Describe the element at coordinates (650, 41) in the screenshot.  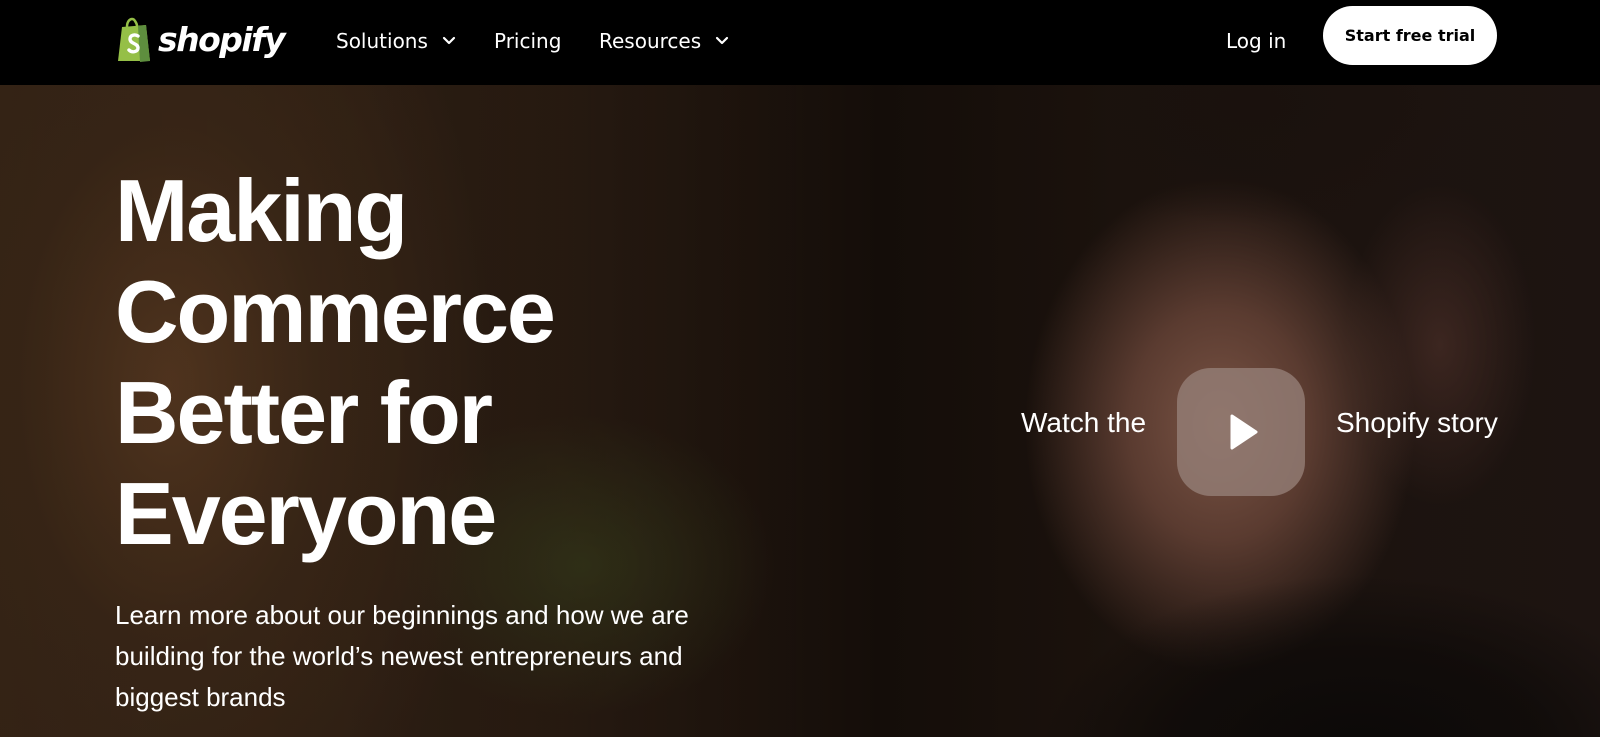
I see `nav-item-label: Resources` at that location.